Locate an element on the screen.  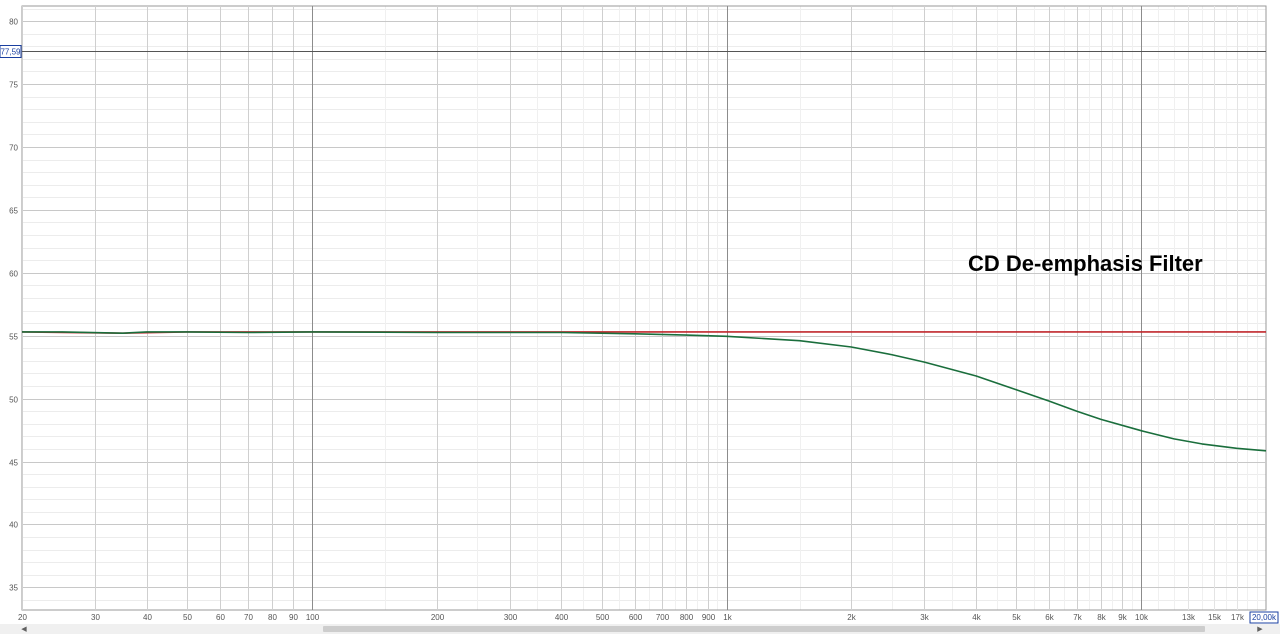
x-end-label: 20,00k is located at coordinates (1264, 617).